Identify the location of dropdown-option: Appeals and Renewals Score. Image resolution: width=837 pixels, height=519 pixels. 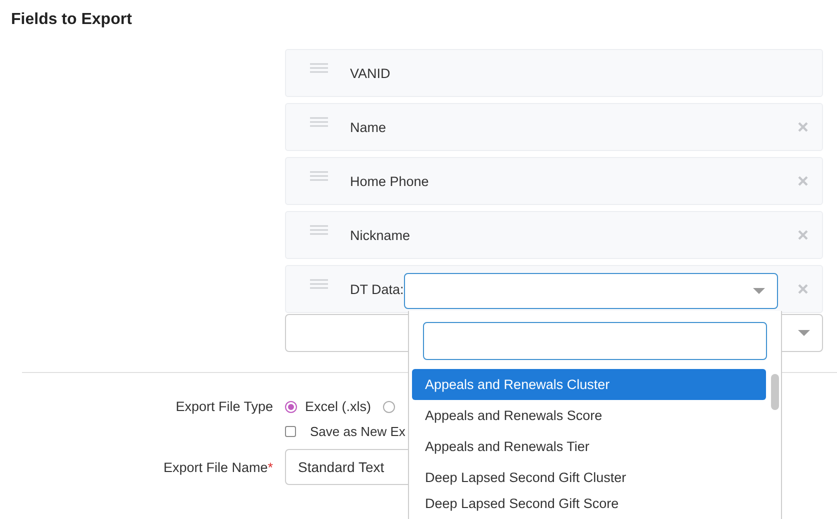
(589, 415).